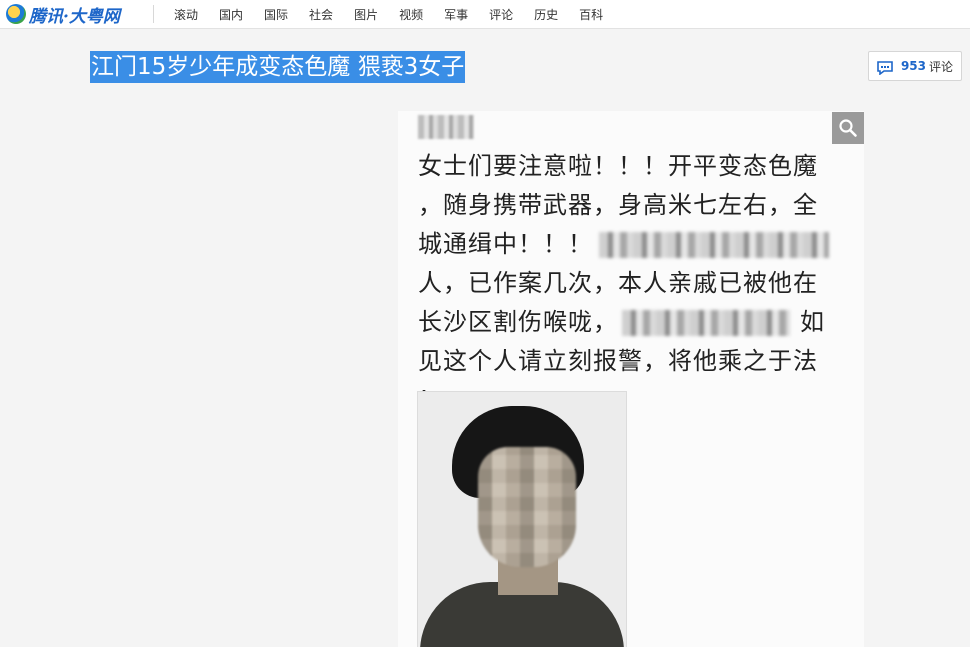 Image resolution: width=970 pixels, height=647 pixels. I want to click on channel-nav: 滚动 国内 国际 社会 图片 视频 军事 评论 历史 百科, so click(399, 14).